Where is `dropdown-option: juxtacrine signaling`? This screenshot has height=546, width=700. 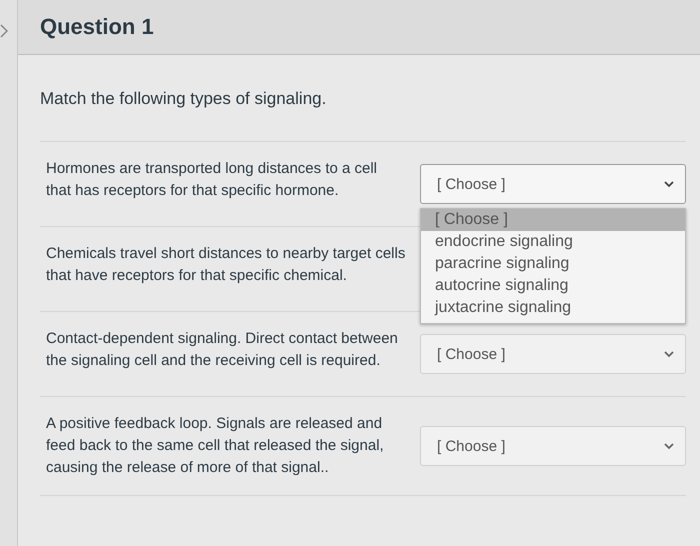
dropdown-option: juxtacrine signaling is located at coordinates (553, 308).